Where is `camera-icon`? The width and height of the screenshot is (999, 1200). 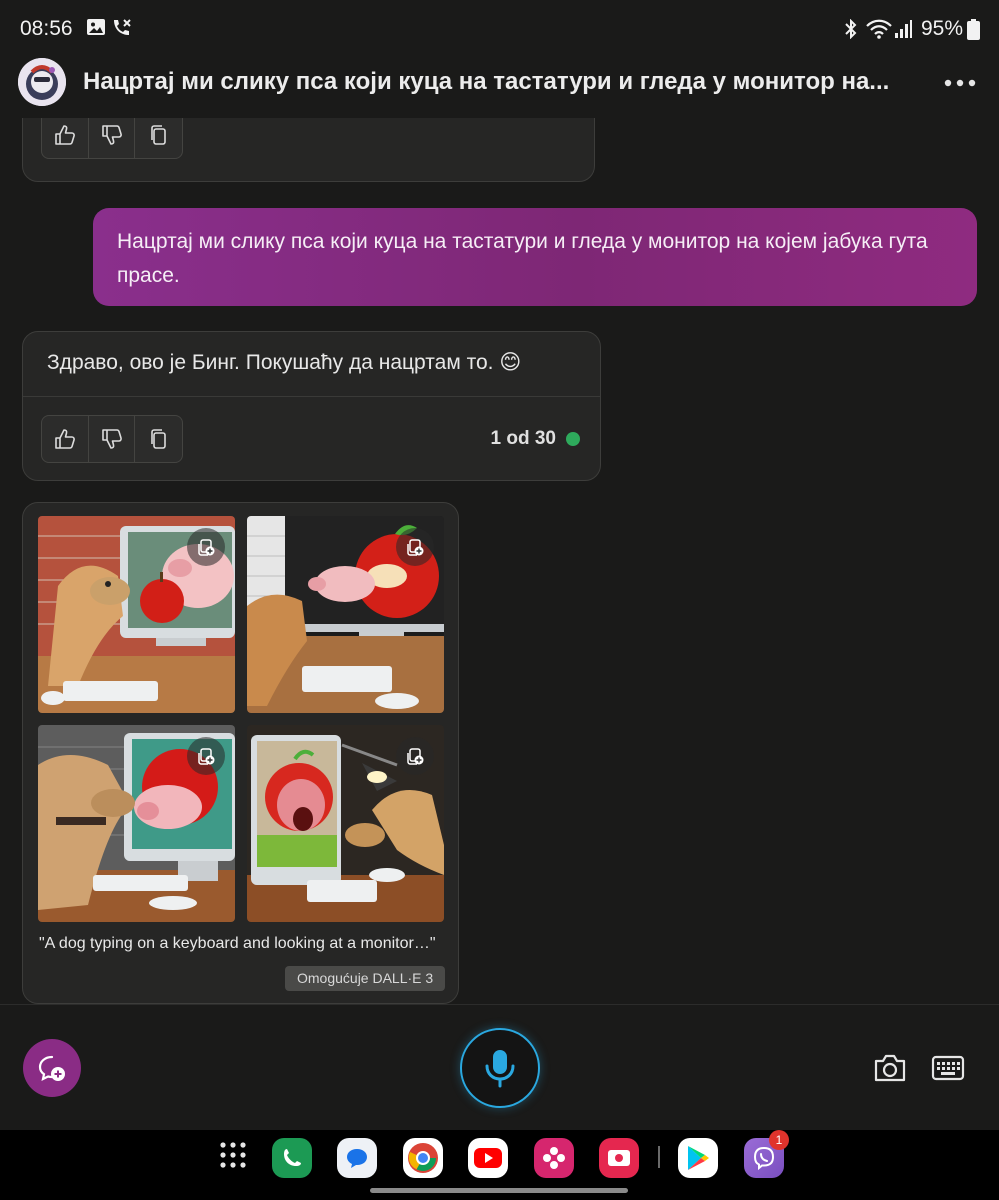
camera-icon is located at coordinates (890, 1068).